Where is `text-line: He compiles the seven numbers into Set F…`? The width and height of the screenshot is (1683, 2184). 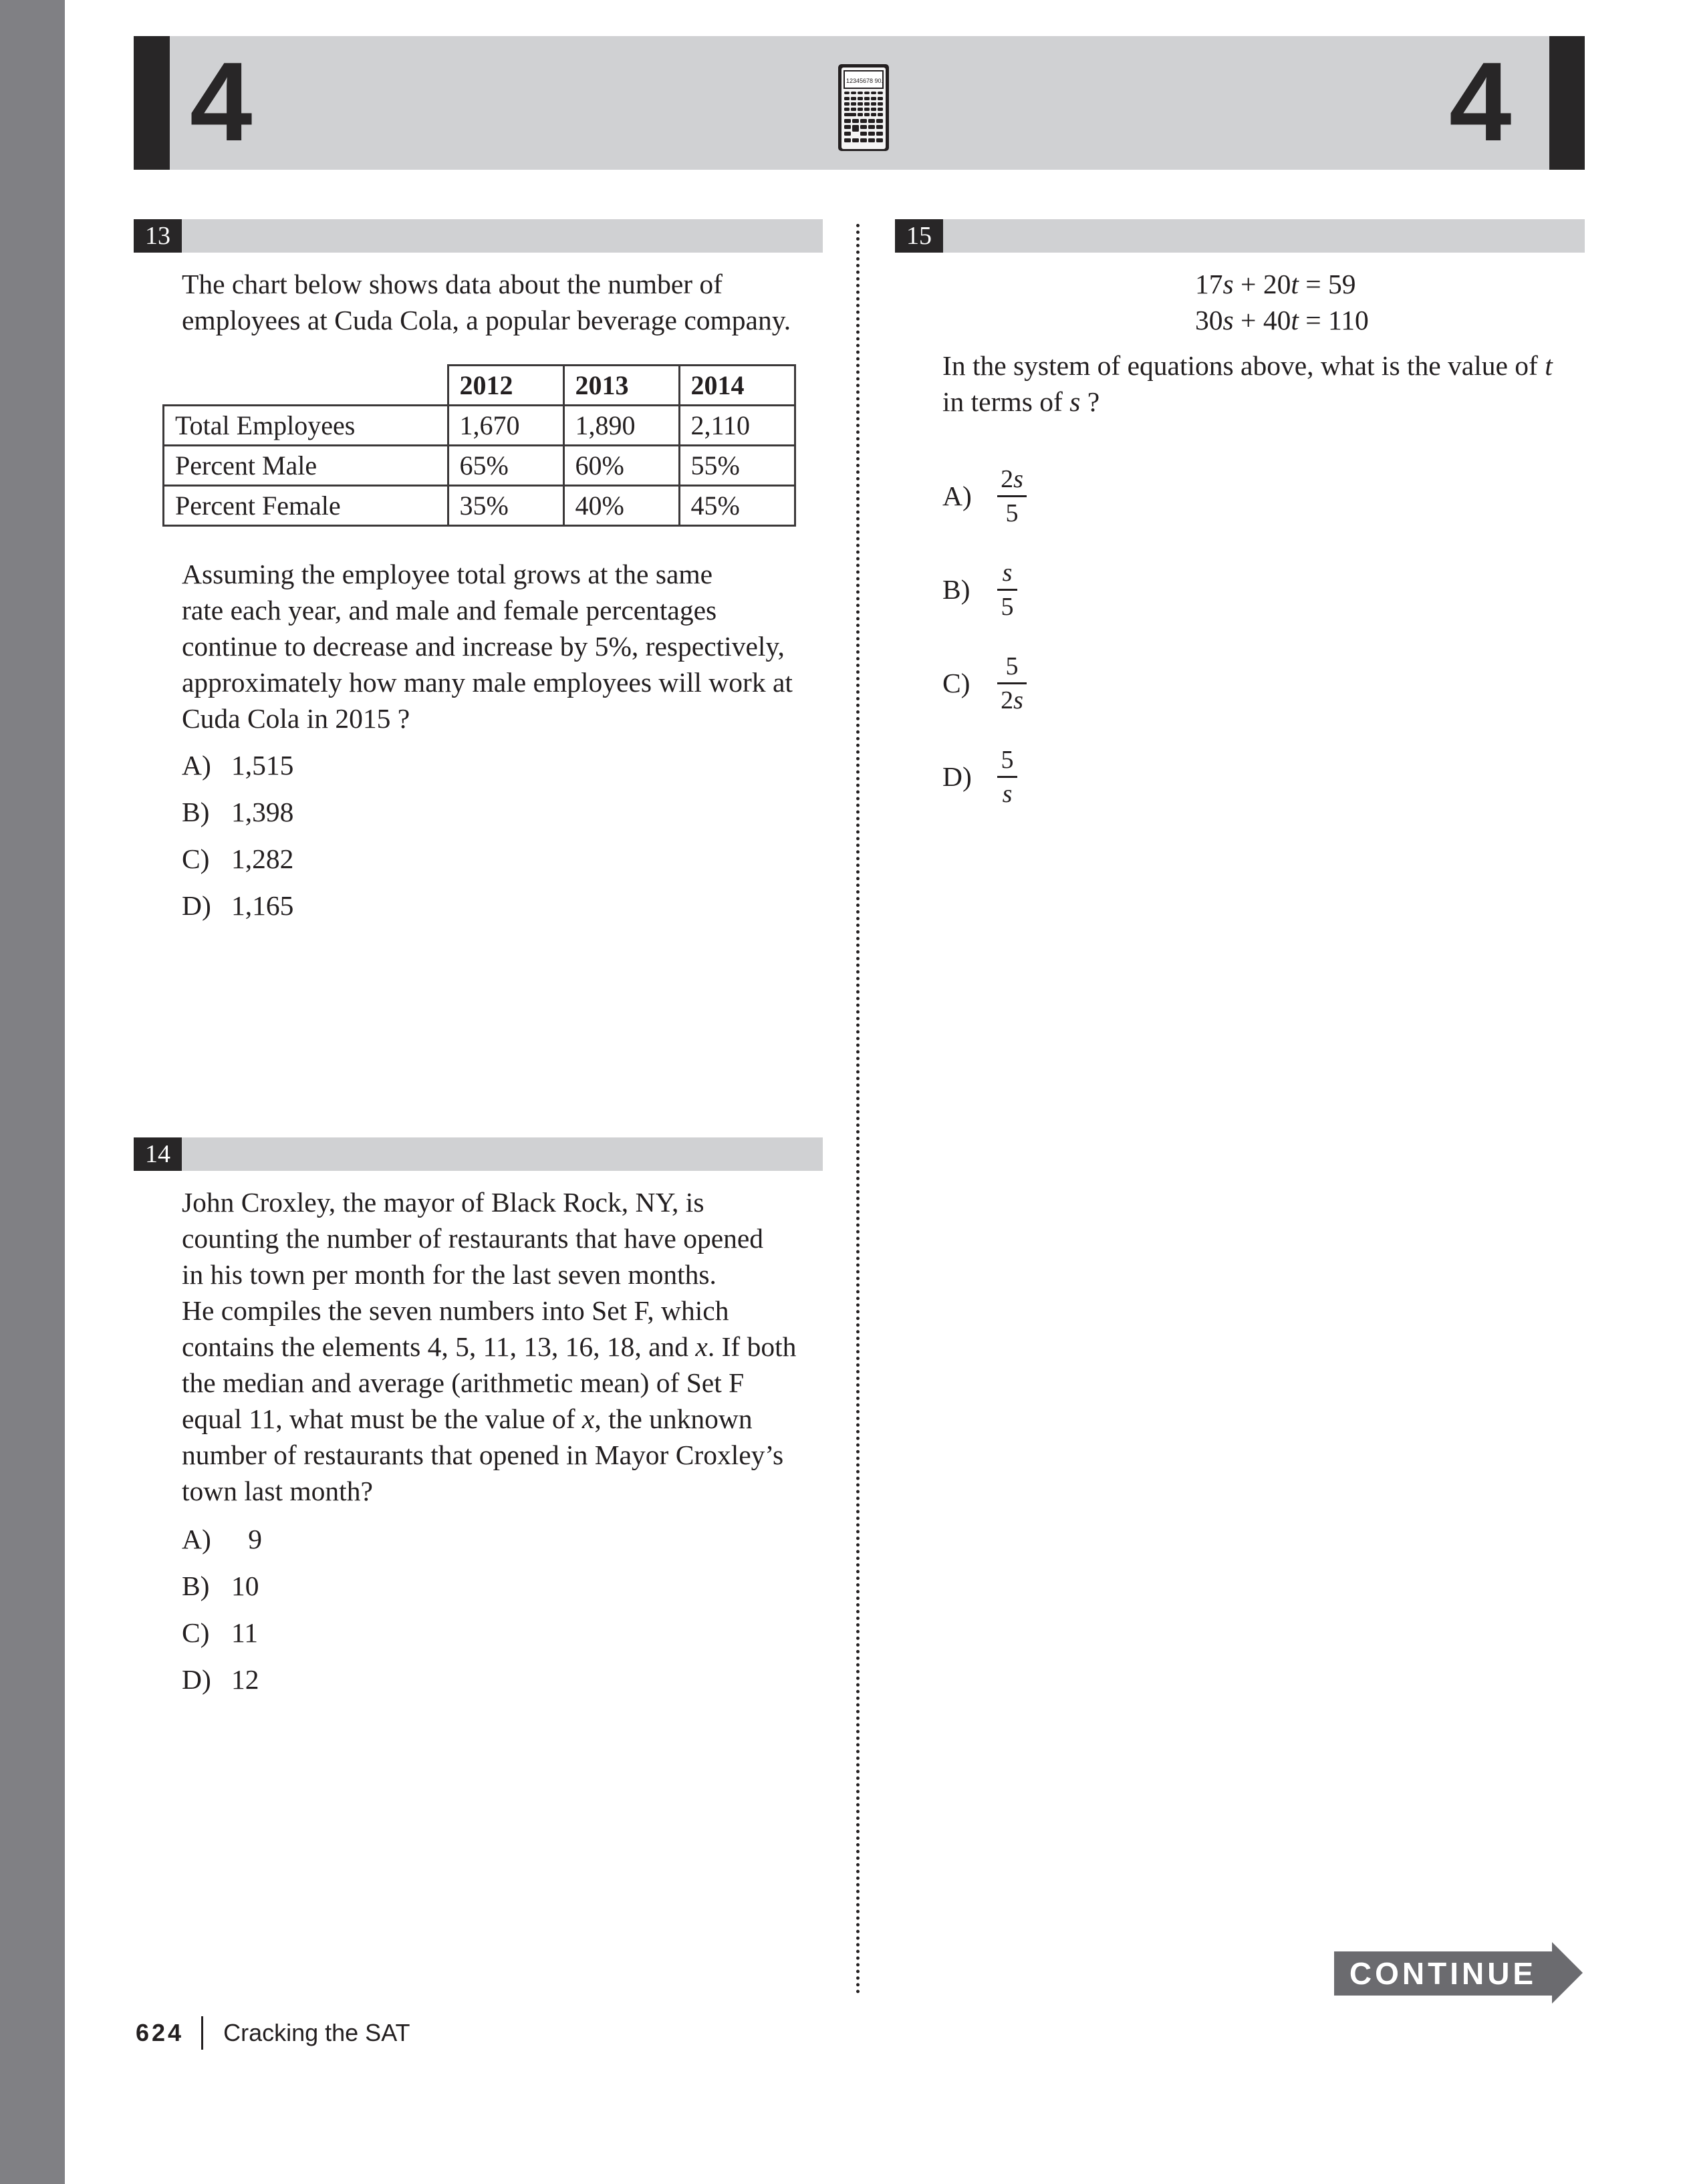
text-line: He compiles the seven numbers into Set F… is located at coordinates (455, 1310).